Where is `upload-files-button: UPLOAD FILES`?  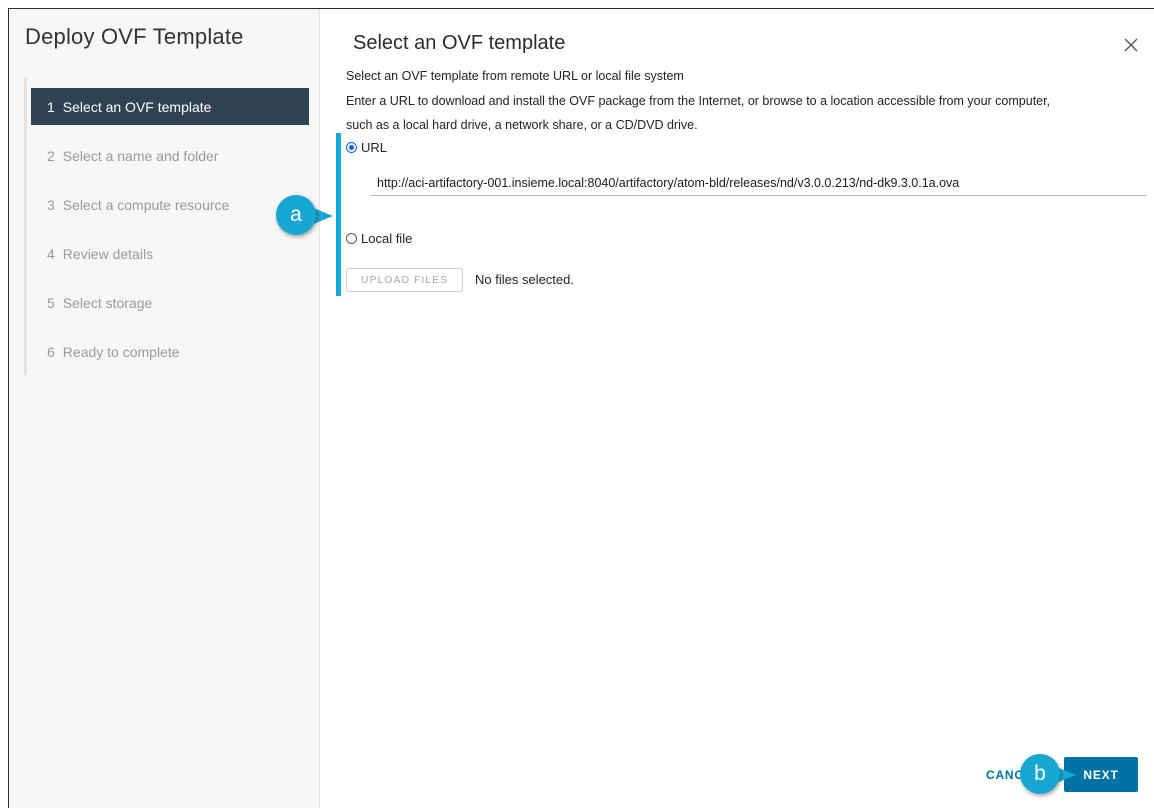
upload-files-button: UPLOAD FILES is located at coordinates (404, 280).